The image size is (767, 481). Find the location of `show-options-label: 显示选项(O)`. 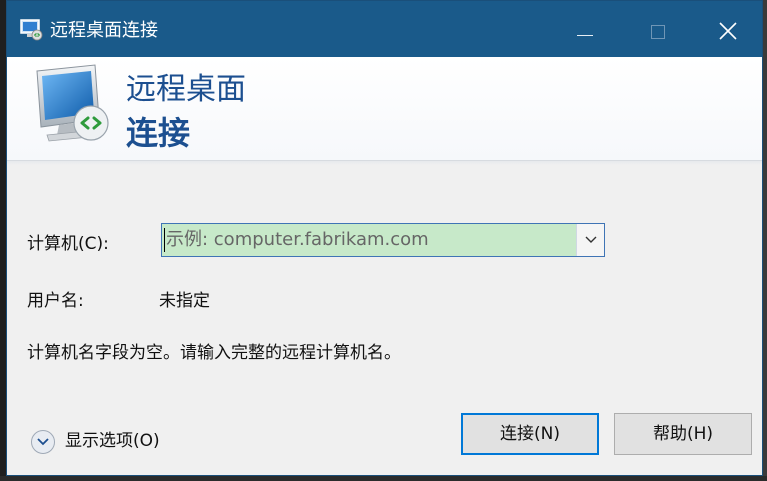

show-options-label: 显示选项(O) is located at coordinates (112, 441).